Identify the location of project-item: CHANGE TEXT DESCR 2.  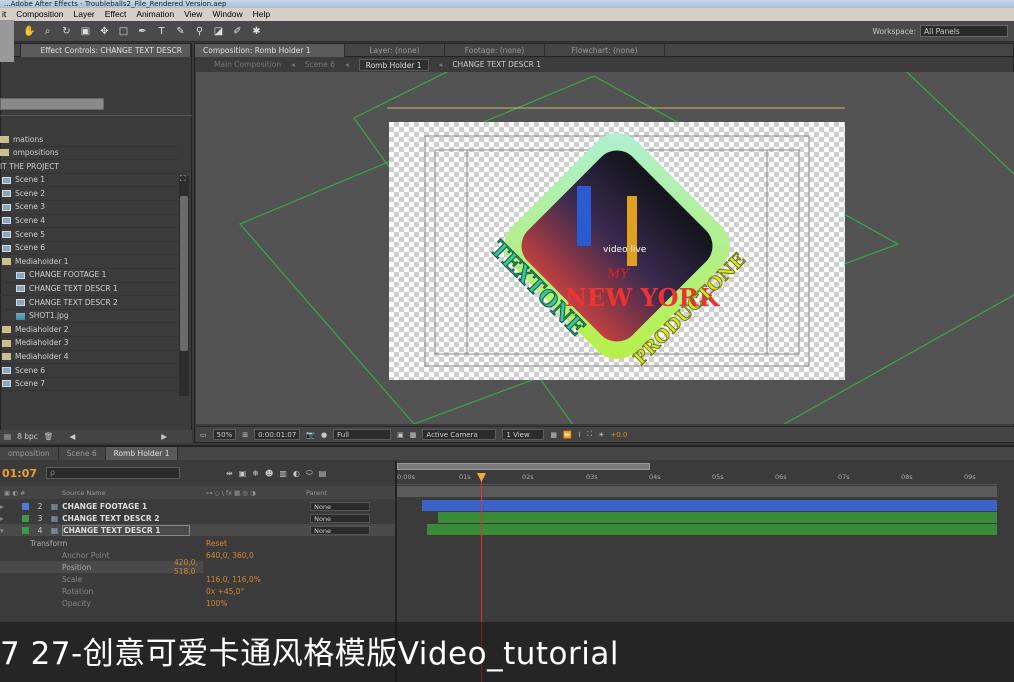
(89, 303).